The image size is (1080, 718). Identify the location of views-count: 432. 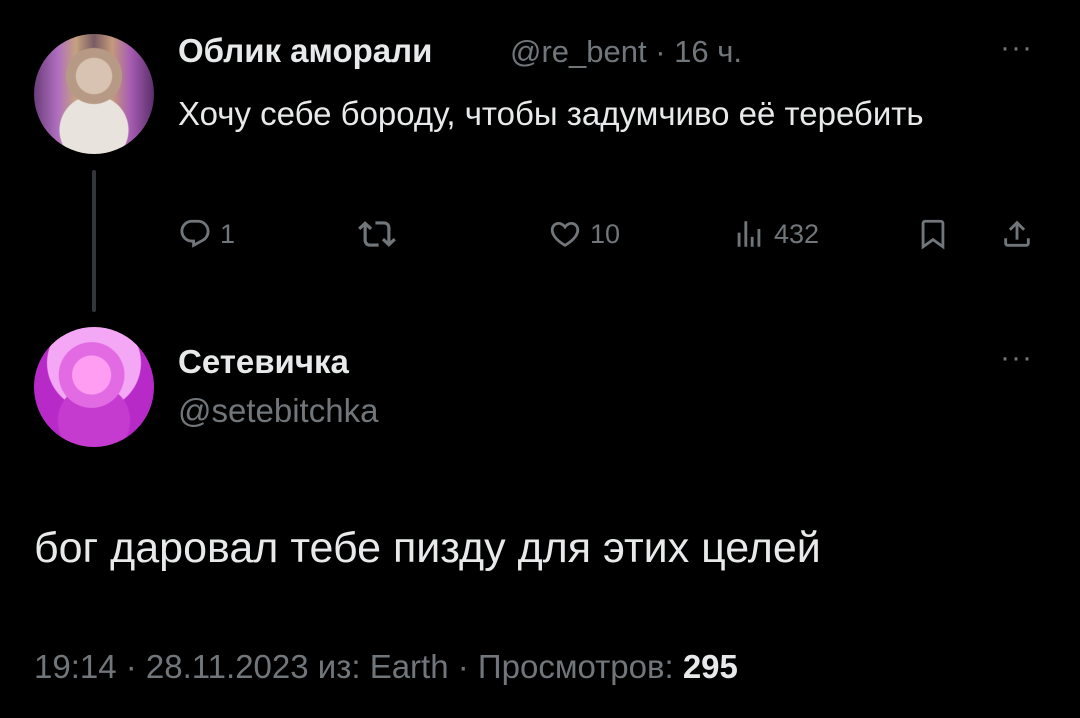
(797, 233).